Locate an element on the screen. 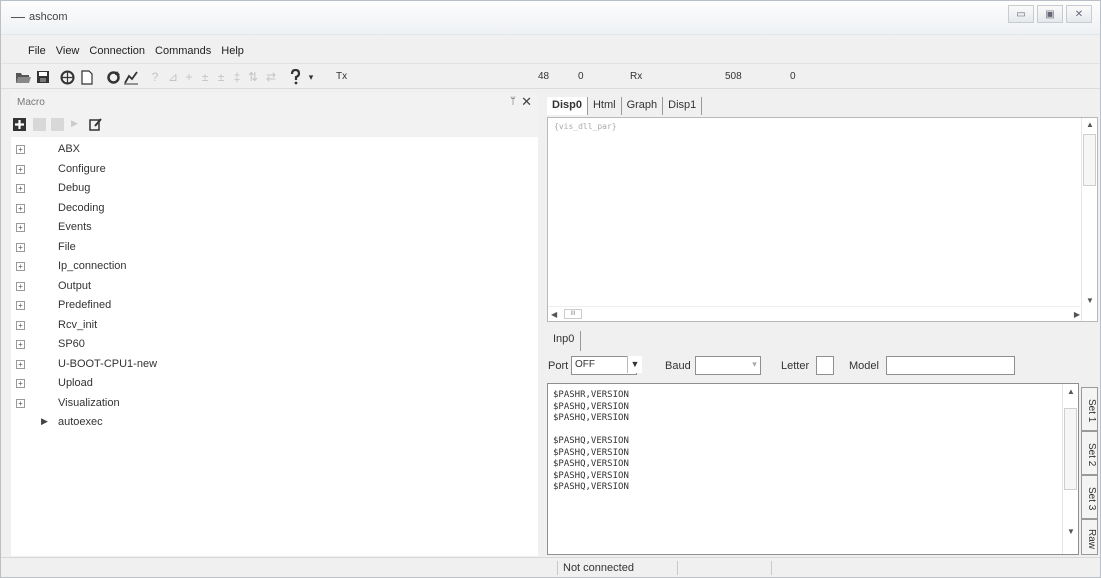 The image size is (1101, 578). tx-count: 48 is located at coordinates (544, 76).